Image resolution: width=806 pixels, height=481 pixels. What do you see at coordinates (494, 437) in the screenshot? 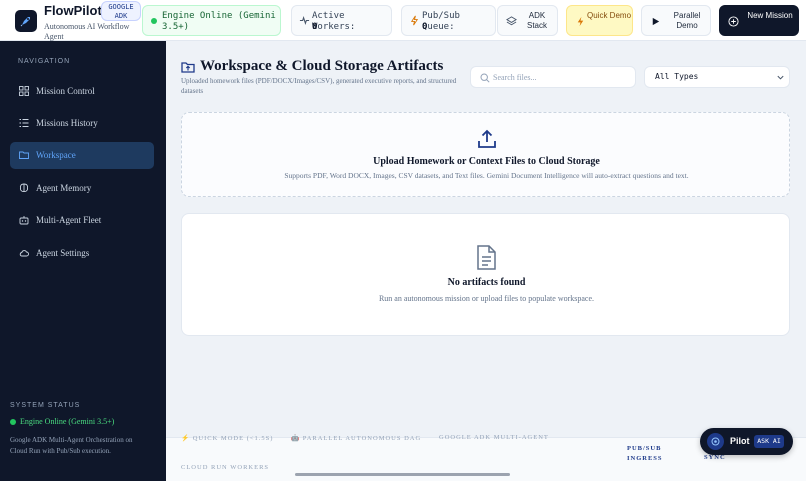
I see `footer-adk-multi-agent: GOOGLE ADK MULTI-AGENT` at bounding box center [494, 437].